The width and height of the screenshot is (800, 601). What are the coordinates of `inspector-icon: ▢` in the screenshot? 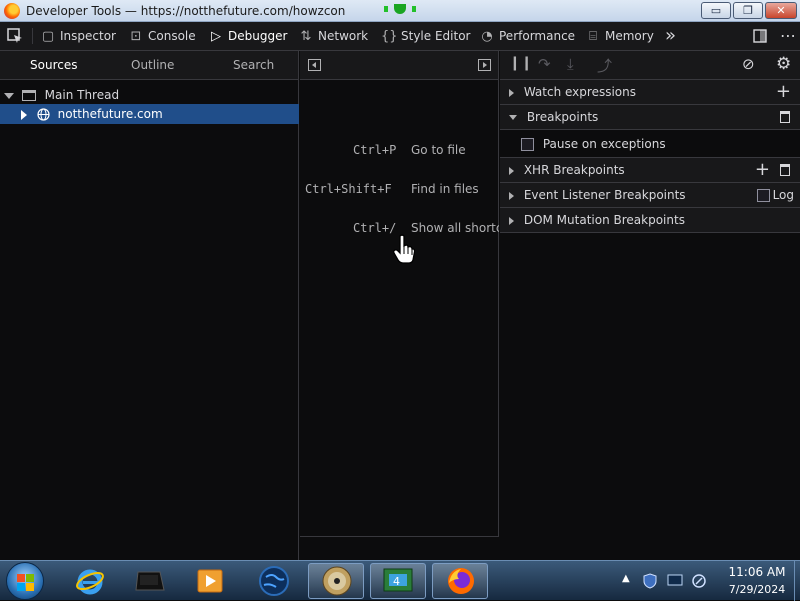 It's located at (48, 36).